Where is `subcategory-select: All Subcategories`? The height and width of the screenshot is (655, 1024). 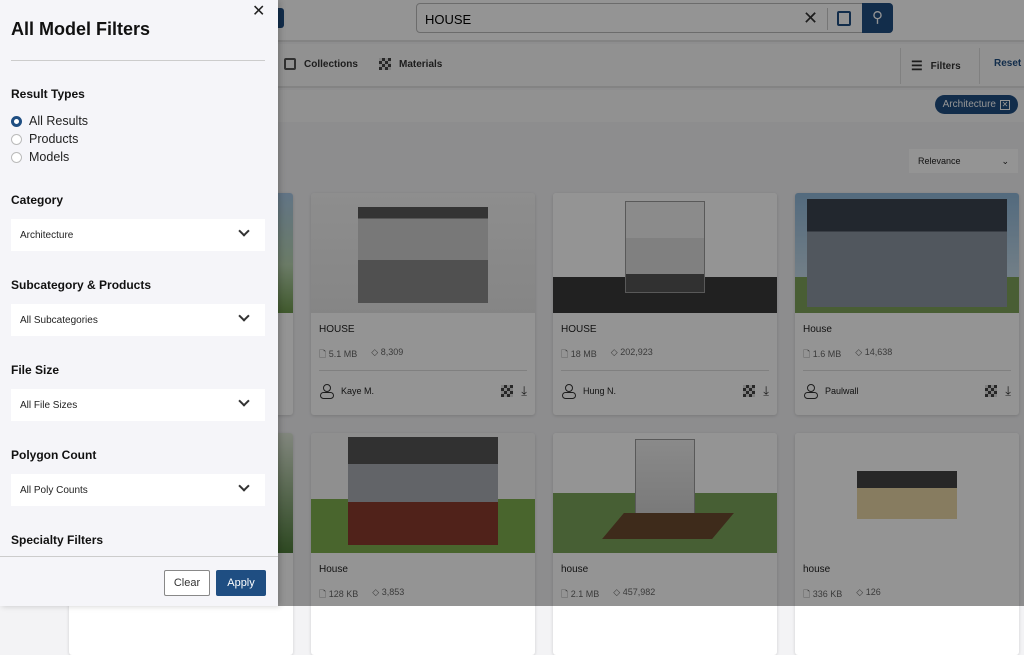
subcategory-select: All Subcategories is located at coordinates (138, 320).